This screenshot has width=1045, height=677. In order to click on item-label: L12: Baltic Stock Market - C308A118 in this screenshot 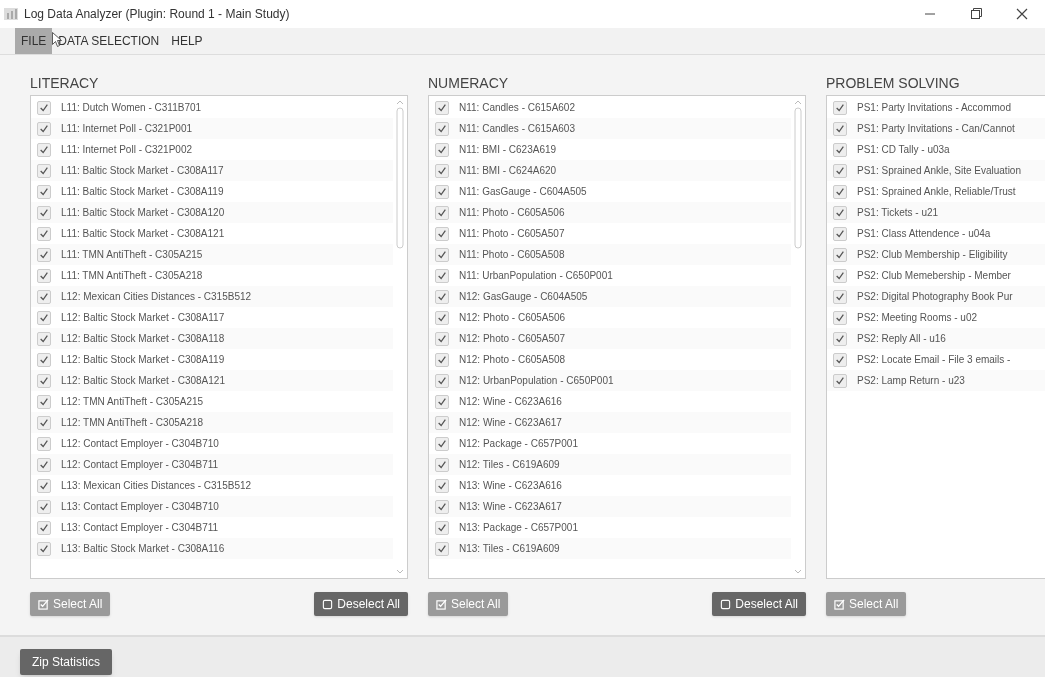, I will do `click(143, 339)`.